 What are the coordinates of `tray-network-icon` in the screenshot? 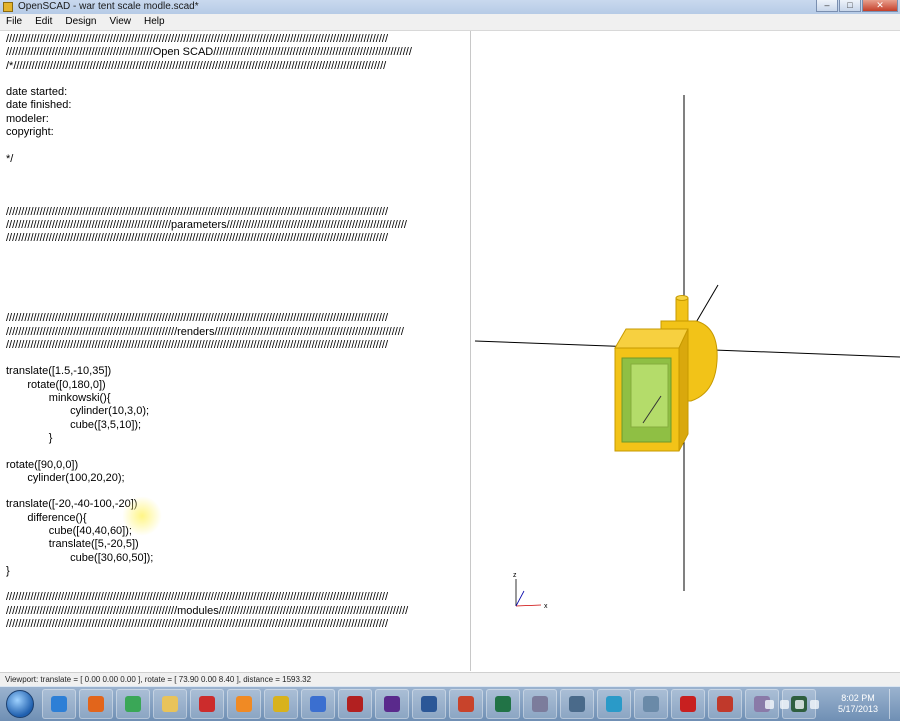 It's located at (784, 704).